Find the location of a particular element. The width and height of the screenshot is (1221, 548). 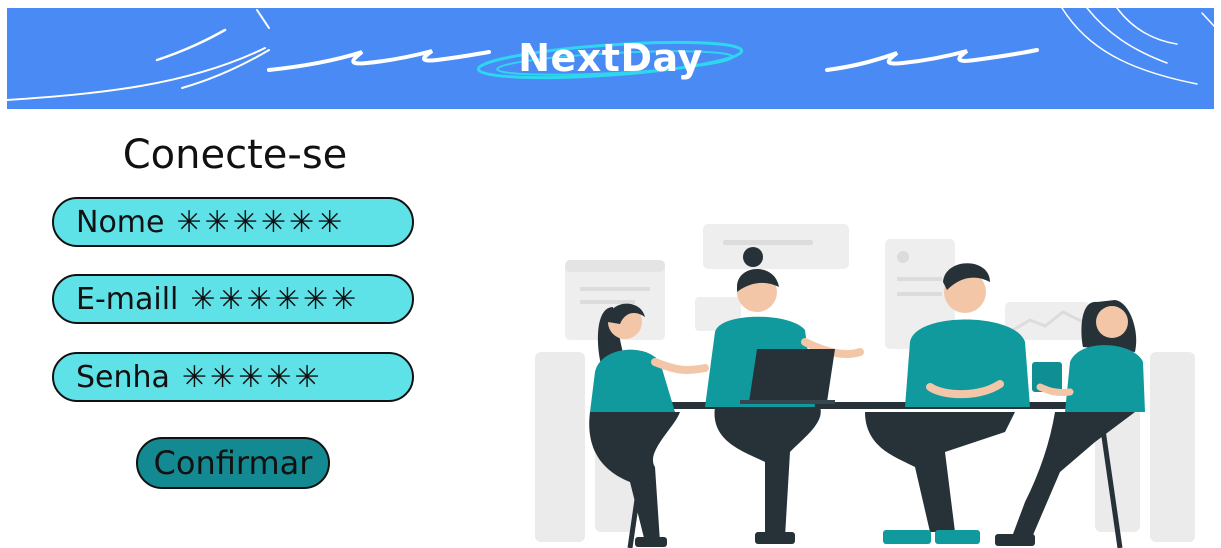

name-field-value: ✳✳✳✳✳✳ is located at coordinates (261, 222).